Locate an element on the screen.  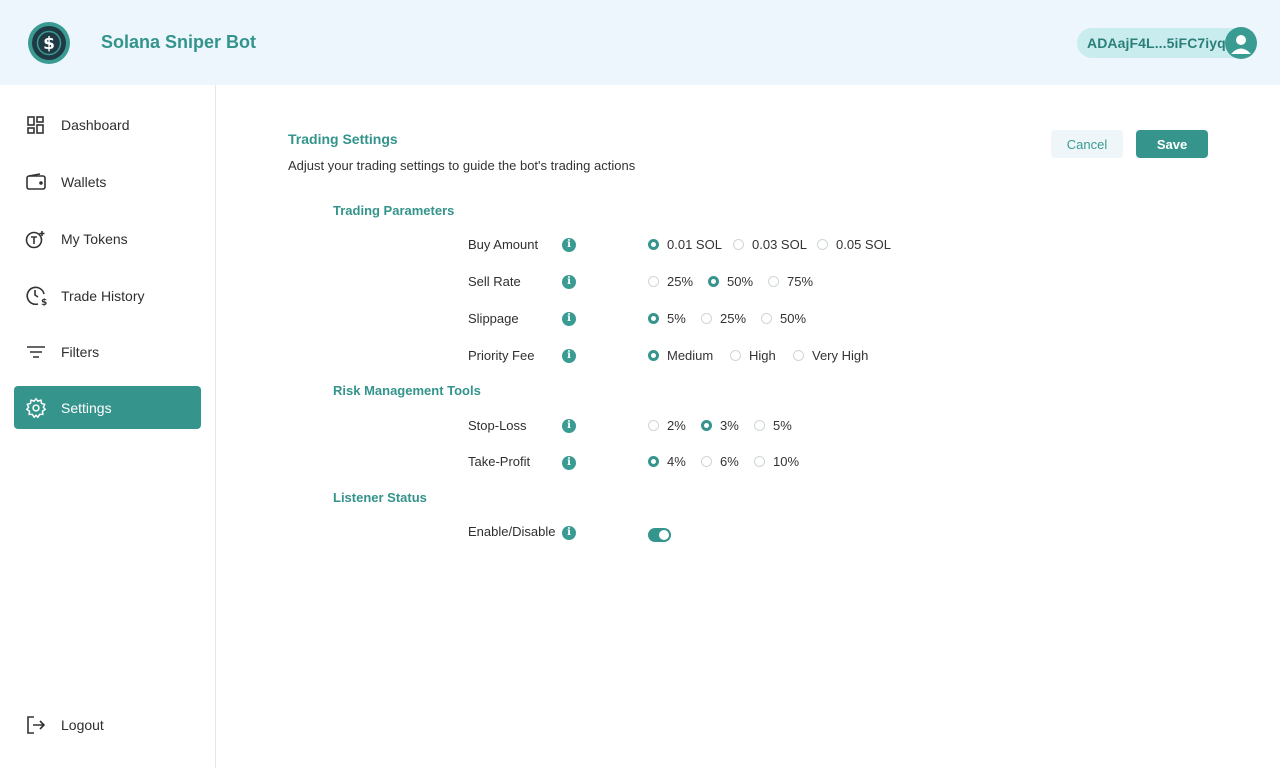
account-button: ADAajF4L...5iFC7iyq is located at coordinates (1167, 43).